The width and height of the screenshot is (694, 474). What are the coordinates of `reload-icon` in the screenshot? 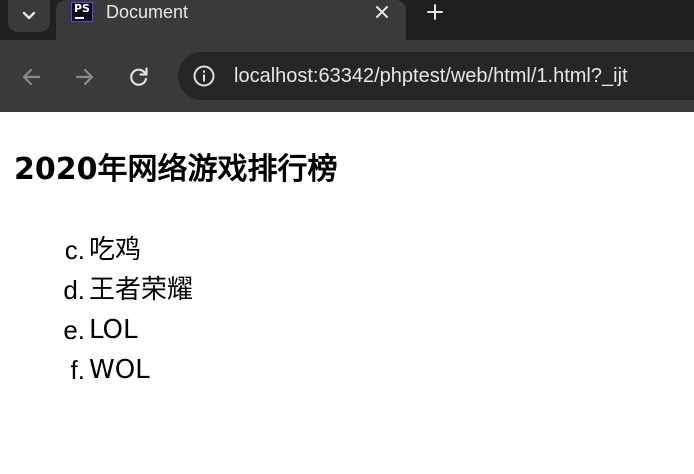 It's located at (139, 76).